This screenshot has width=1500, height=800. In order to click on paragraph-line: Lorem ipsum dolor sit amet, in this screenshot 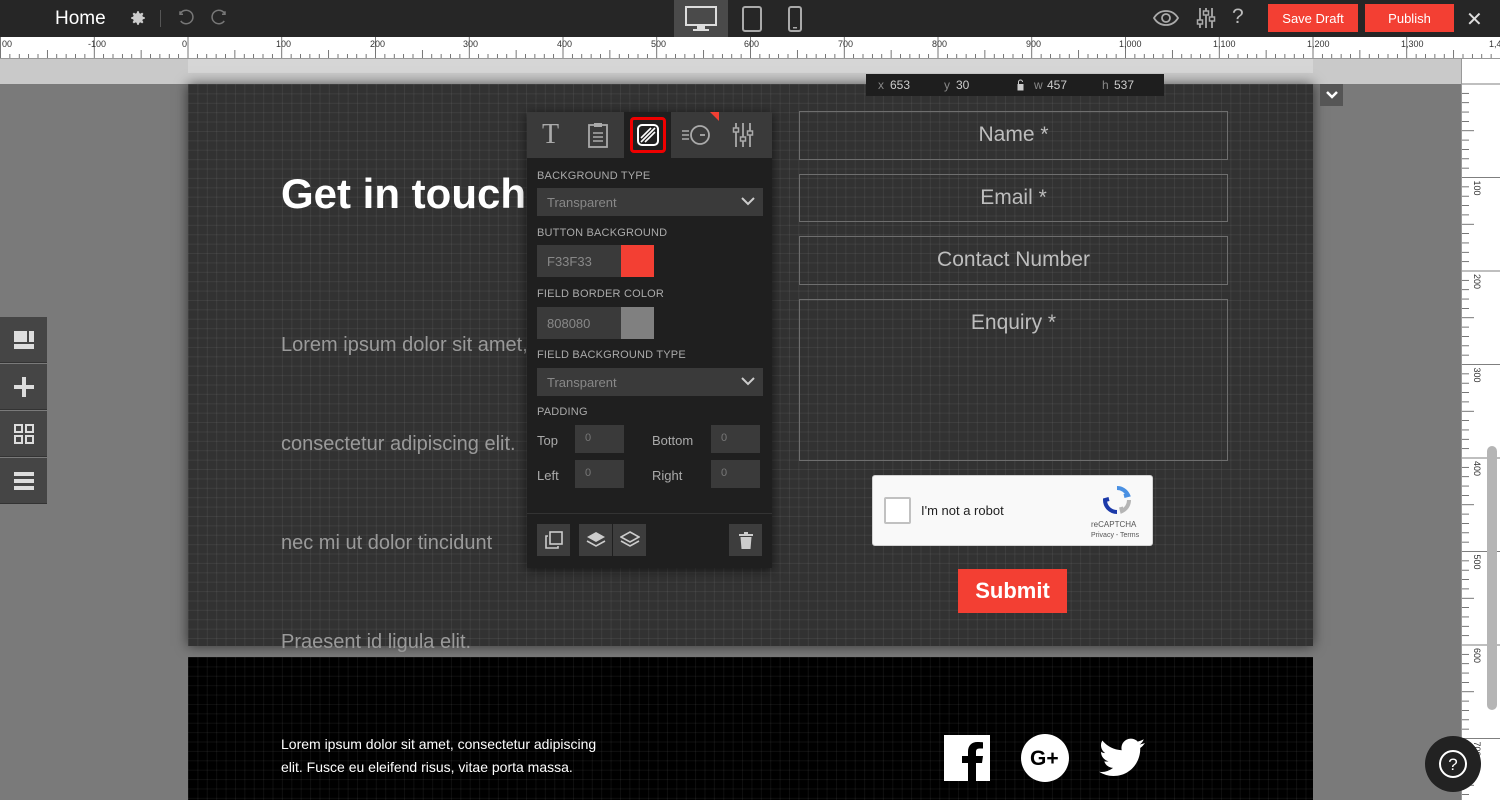, I will do `click(404, 345)`.